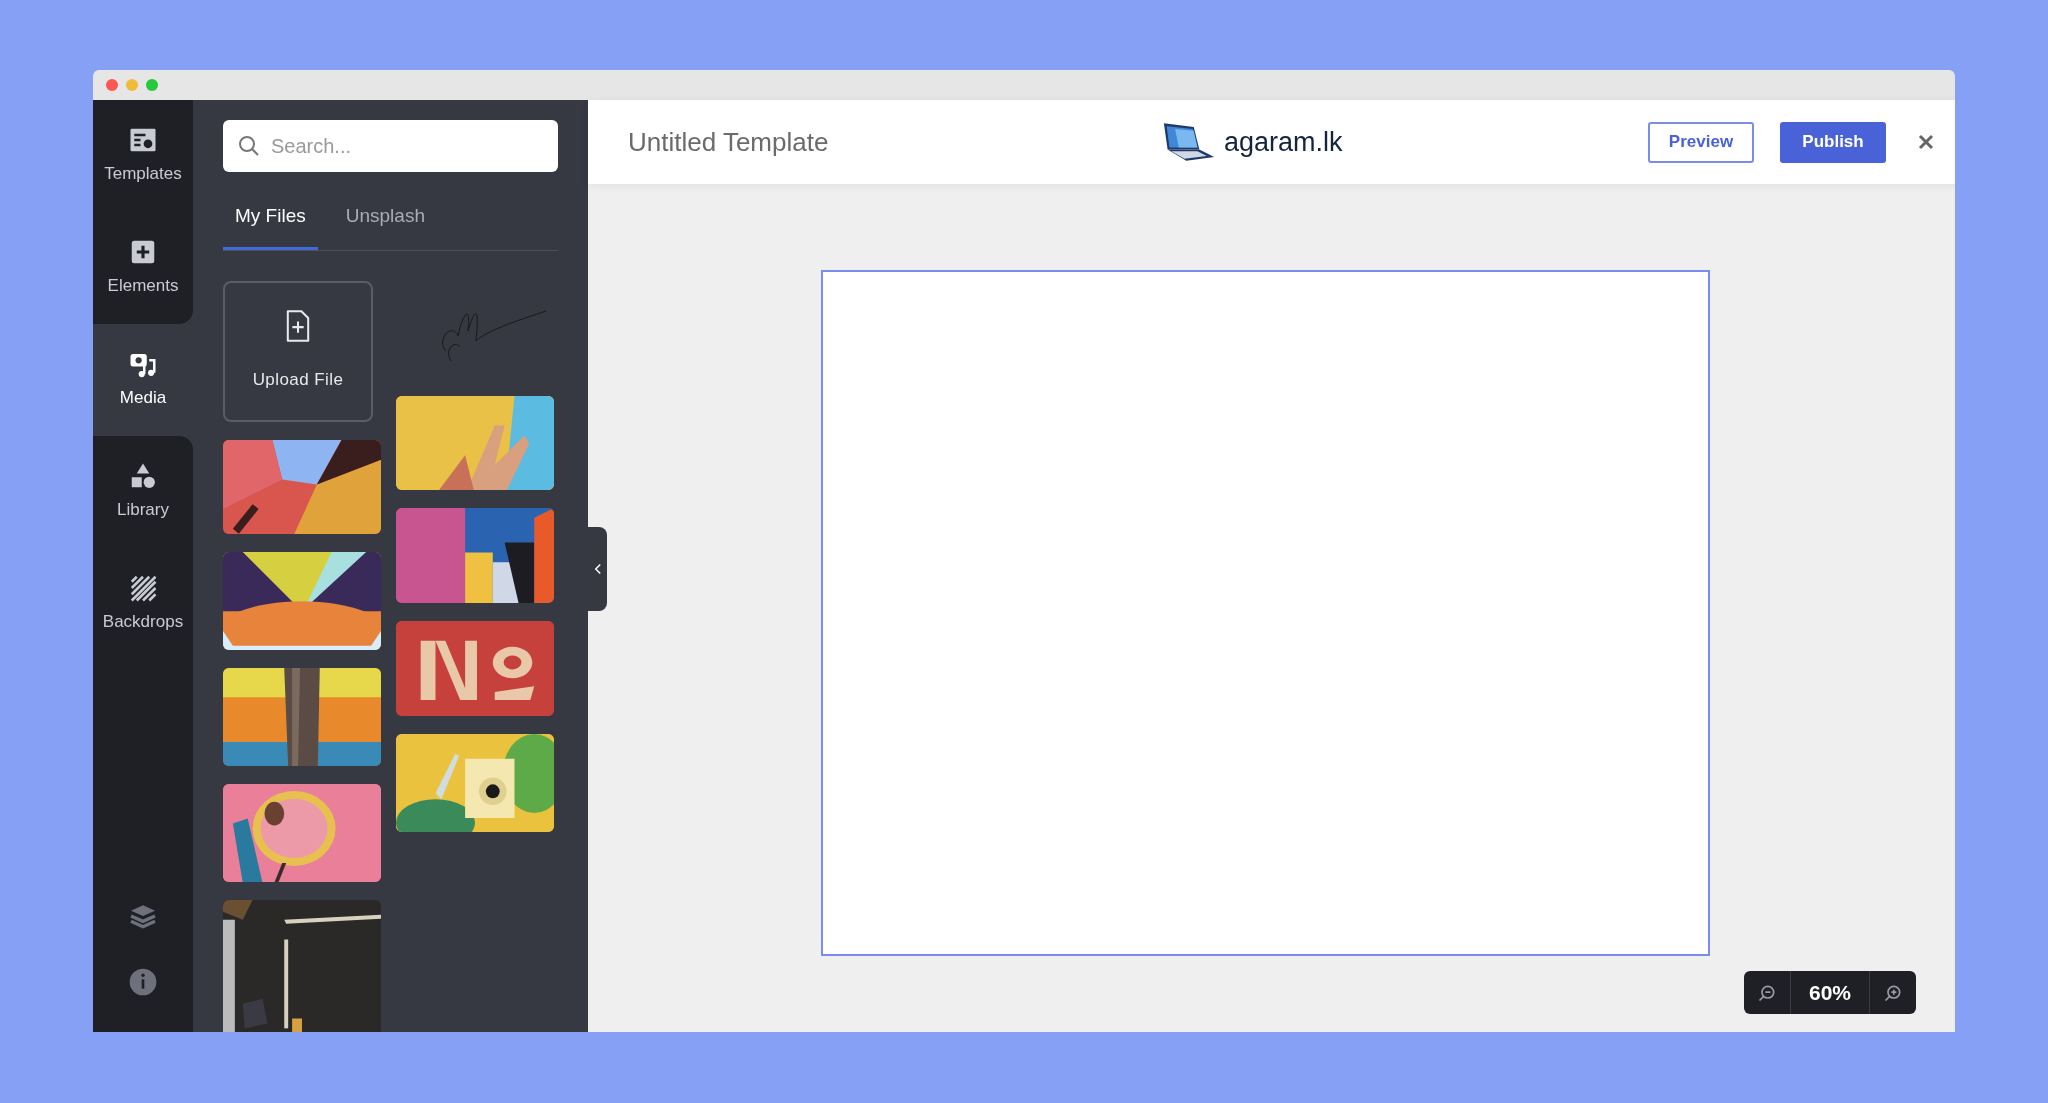 The image size is (2048, 1103). What do you see at coordinates (270, 221) in the screenshot?
I see `tab: My Files` at bounding box center [270, 221].